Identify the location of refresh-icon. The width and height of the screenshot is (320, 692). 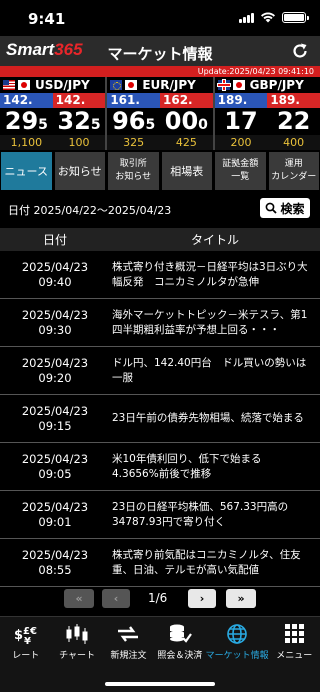
(300, 51).